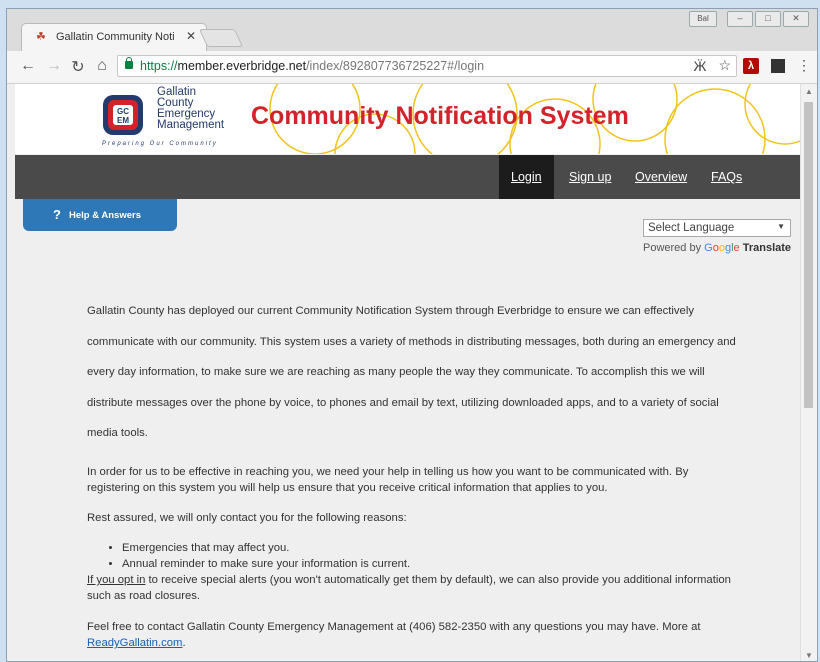 This screenshot has height=662, width=820. I want to click on url-path: /index/892807736725227#/login, so click(395, 66).